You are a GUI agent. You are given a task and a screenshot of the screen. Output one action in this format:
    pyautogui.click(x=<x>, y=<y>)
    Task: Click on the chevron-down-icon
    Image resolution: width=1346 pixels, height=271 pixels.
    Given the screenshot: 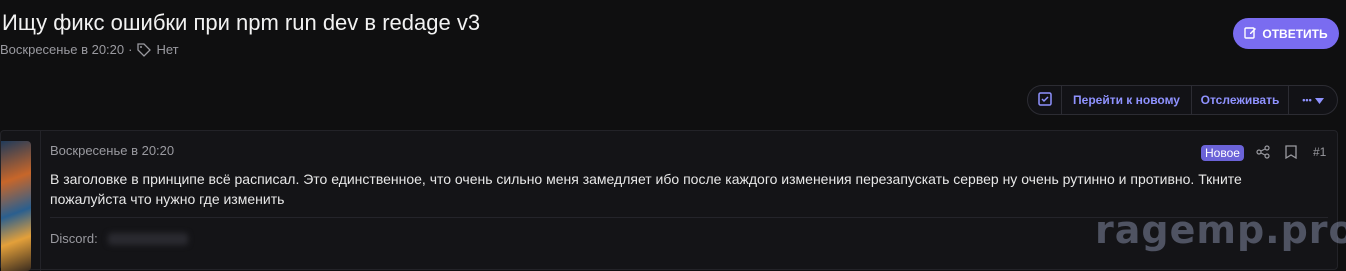 What is the action you would take?
    pyautogui.click(x=1319, y=100)
    